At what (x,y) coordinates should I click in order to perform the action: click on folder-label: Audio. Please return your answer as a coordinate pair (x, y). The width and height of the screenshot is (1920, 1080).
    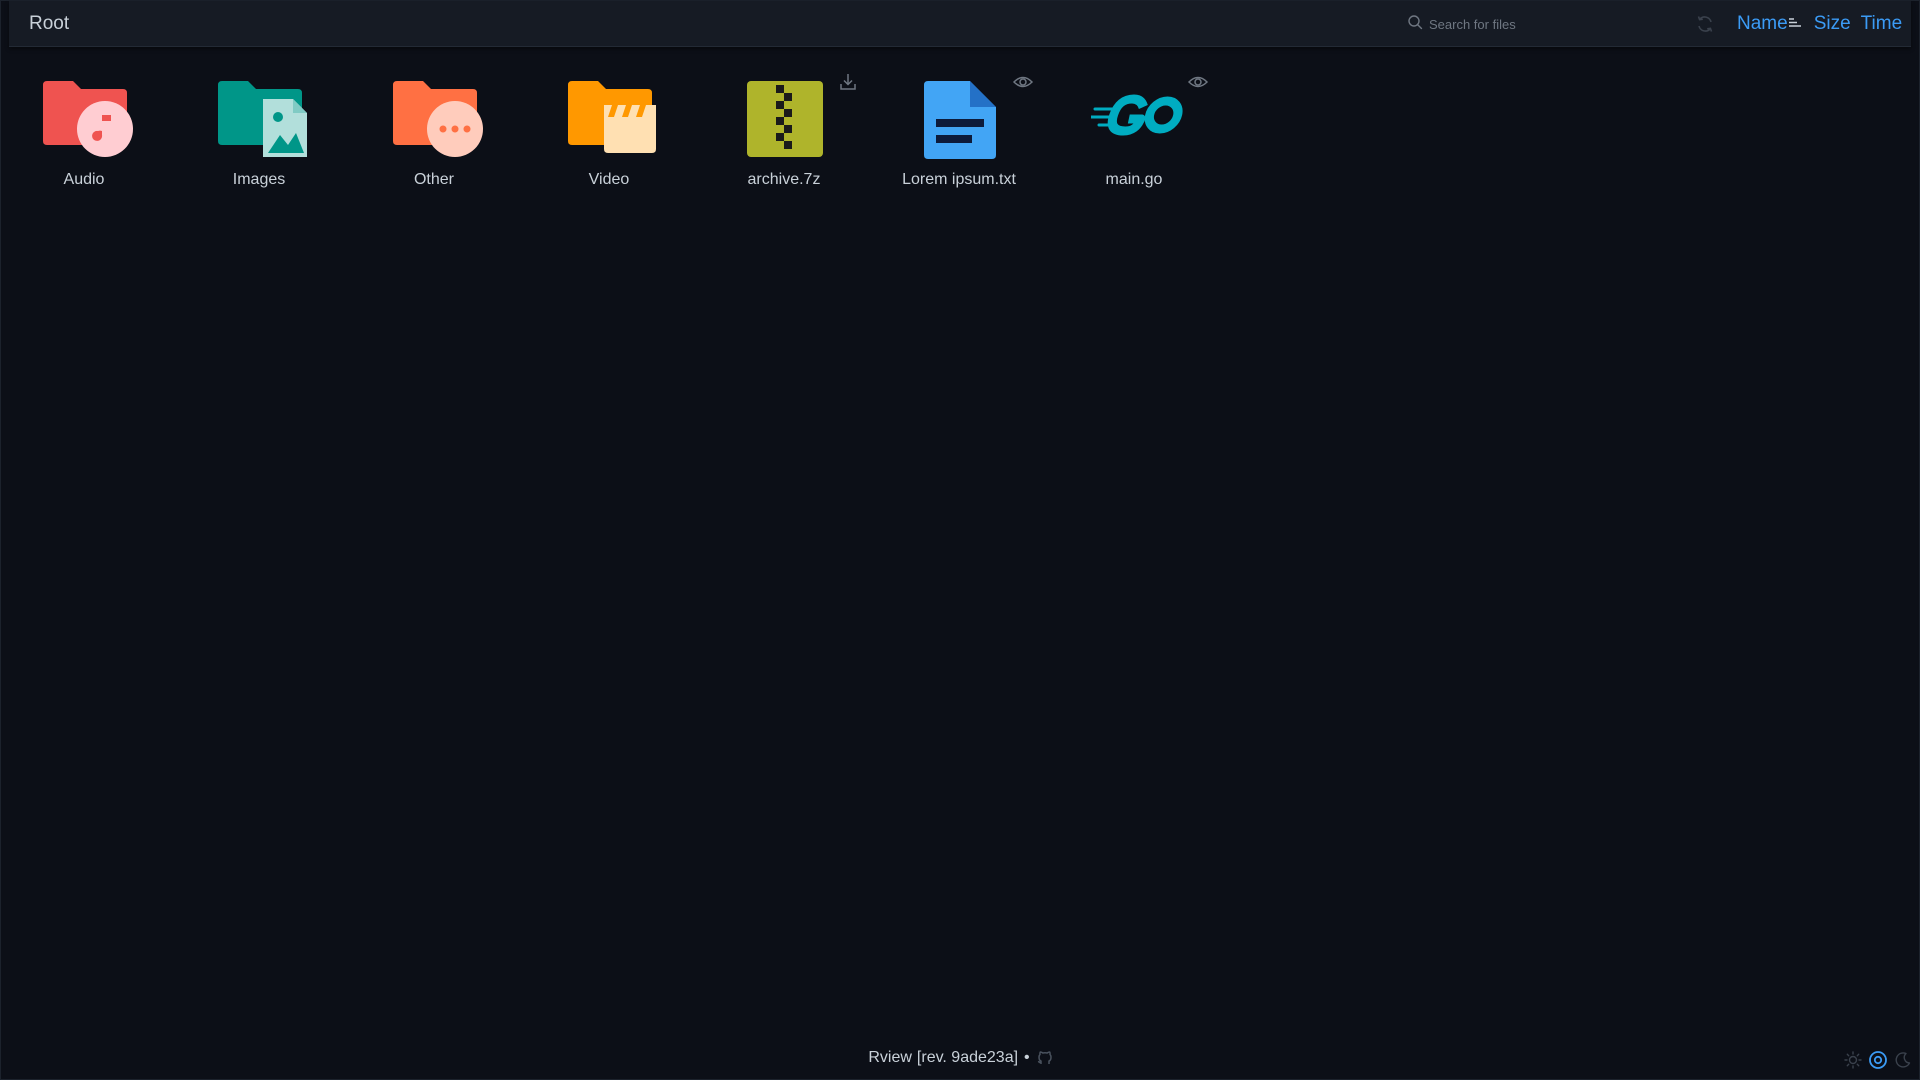
    Looking at the image, I should click on (84, 179).